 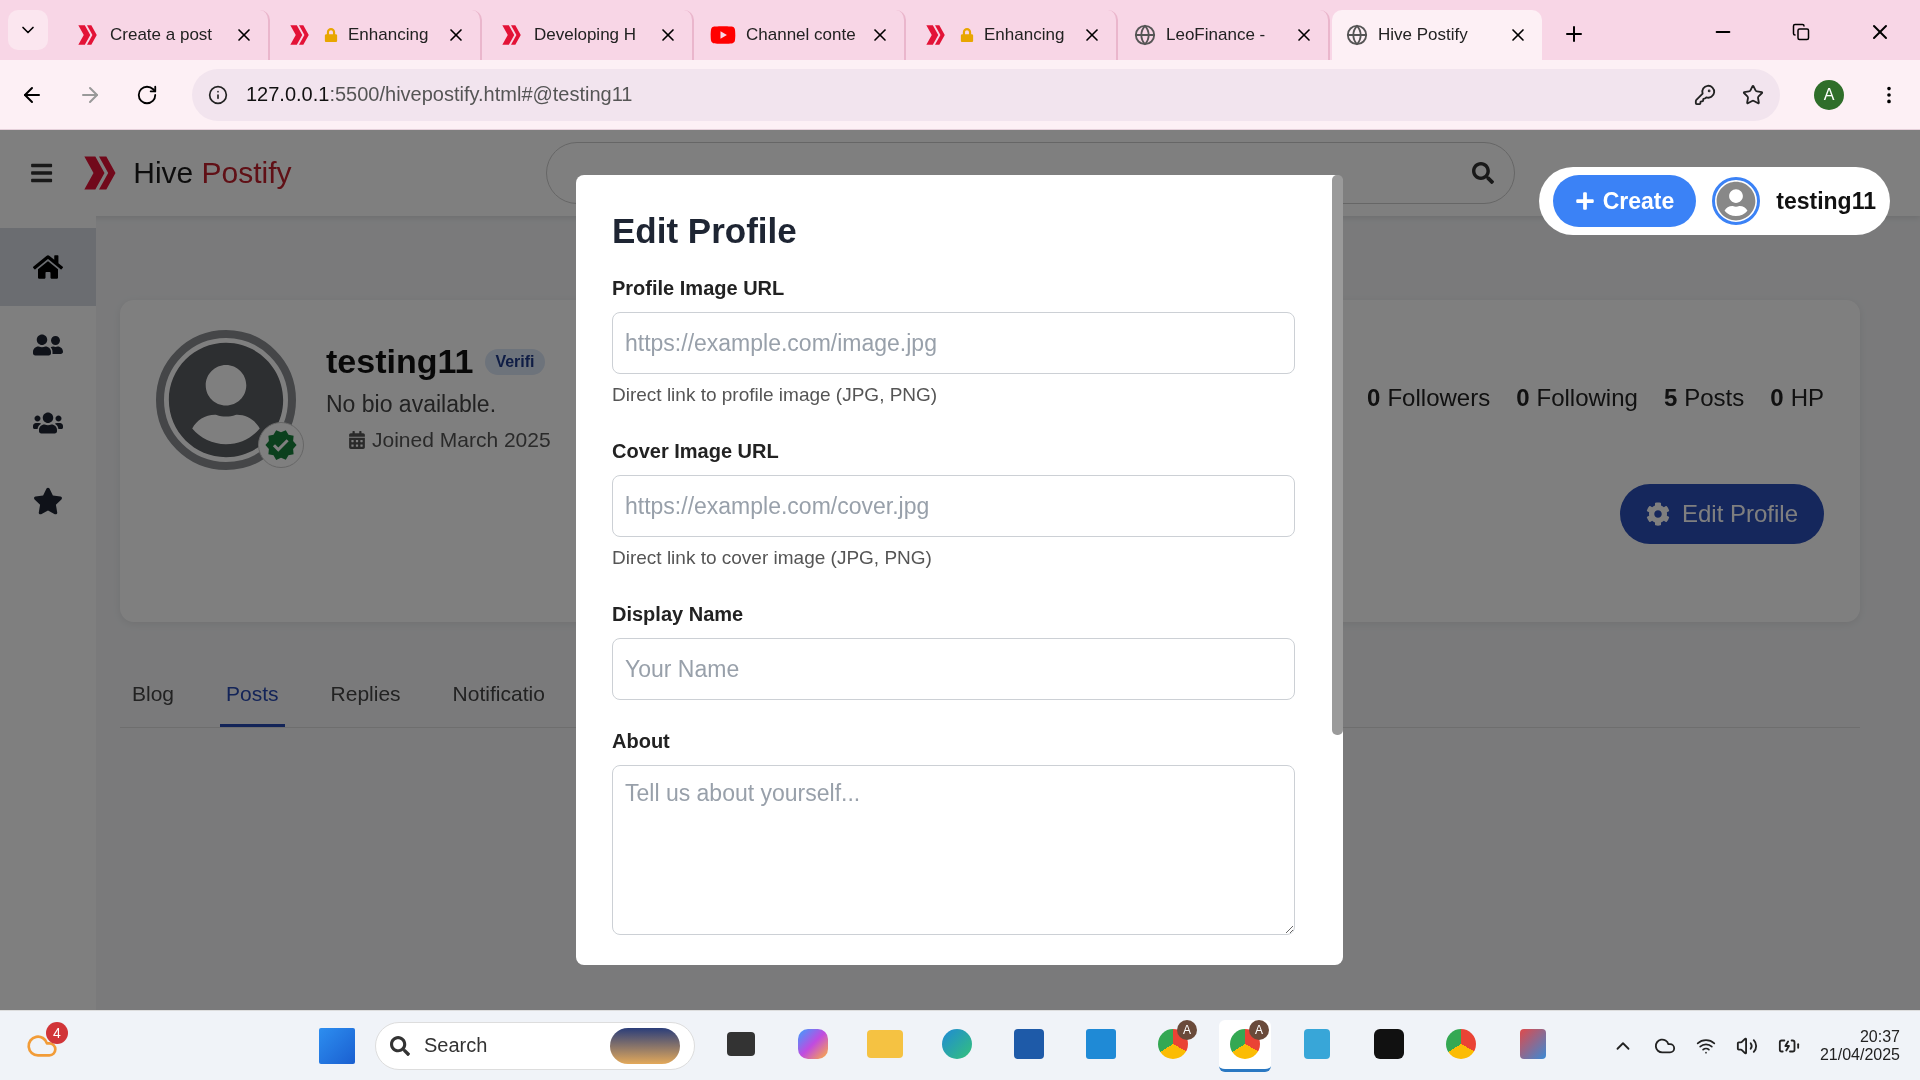 I want to click on taskbar-search: Search, so click(x=535, y=1045).